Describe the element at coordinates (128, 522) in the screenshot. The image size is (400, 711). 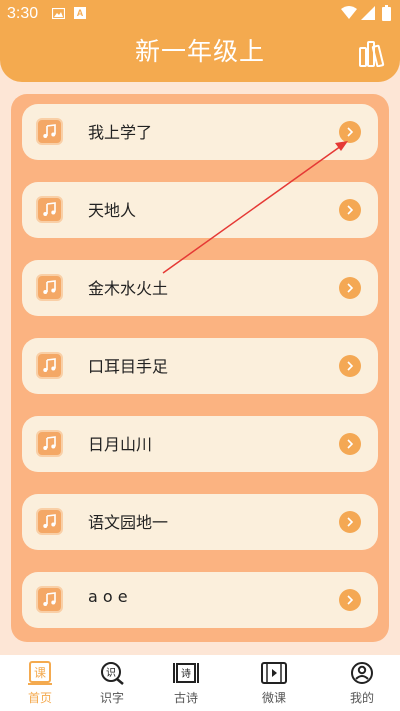
I see `lesson-label: 语文园地一` at that location.